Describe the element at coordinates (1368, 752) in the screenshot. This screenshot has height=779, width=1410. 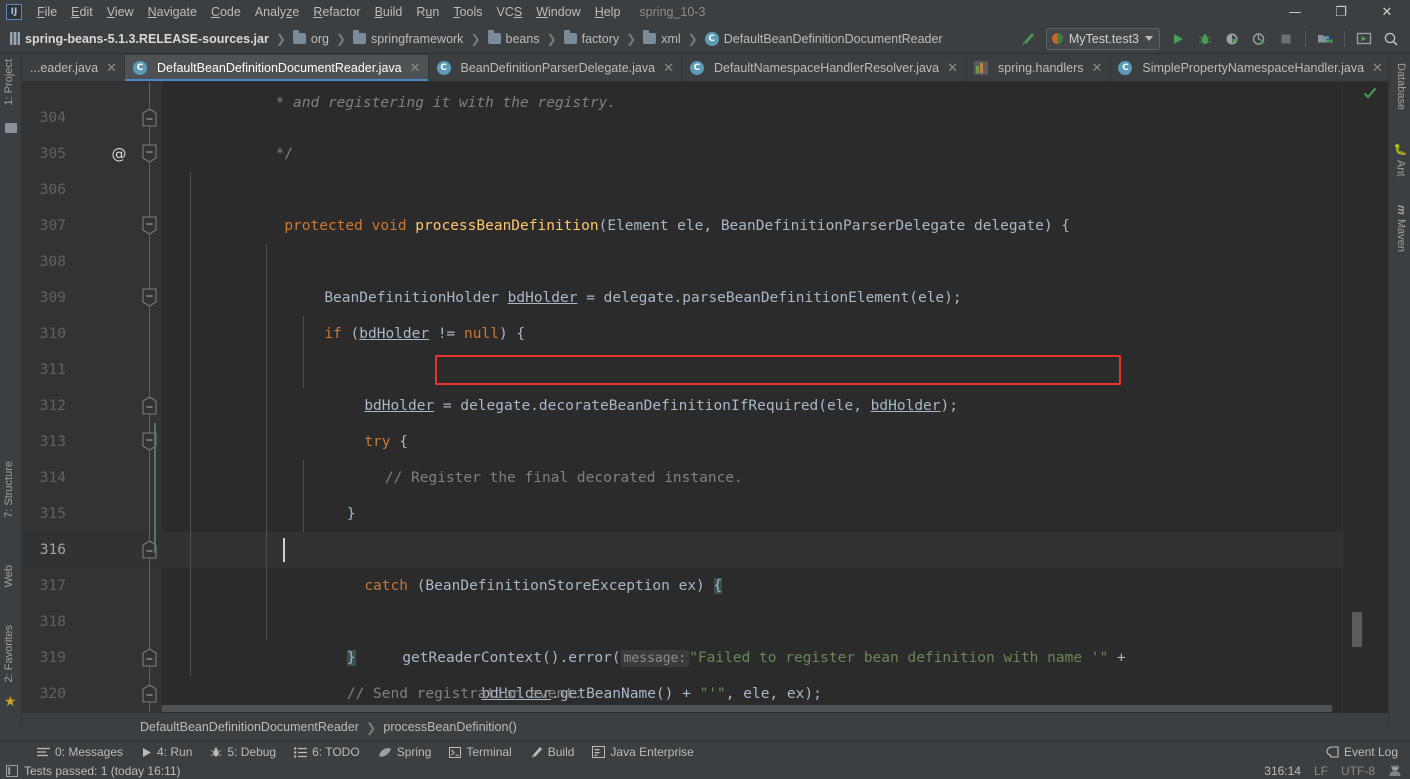
I see `event-log-button: Event Log` at that location.